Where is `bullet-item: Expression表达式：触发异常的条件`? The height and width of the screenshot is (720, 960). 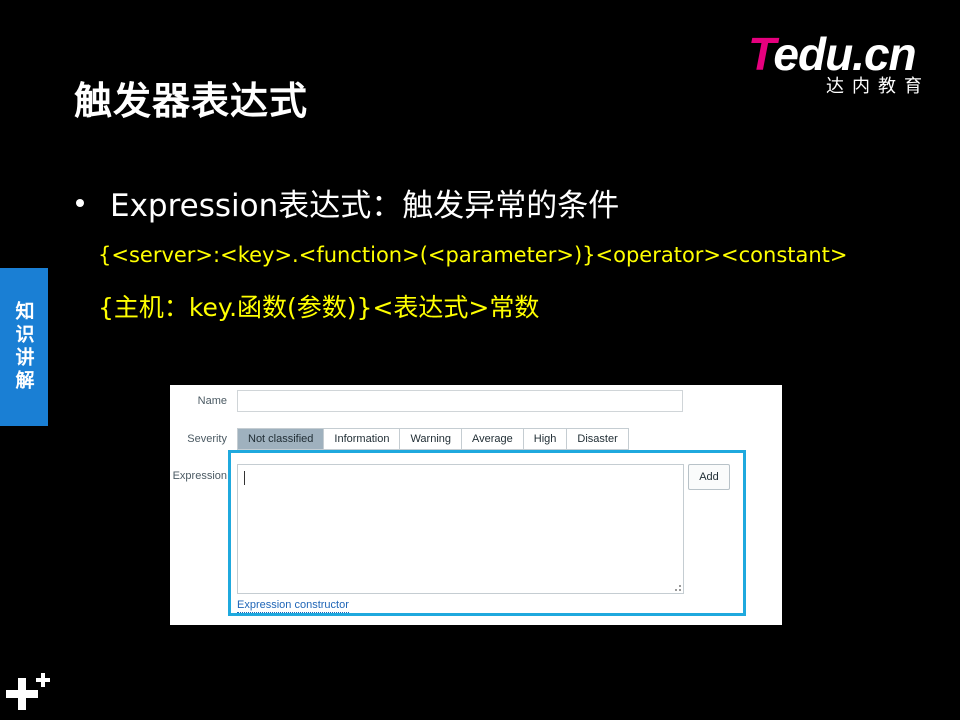 bullet-item: Expression表达式：触发异常的条件 is located at coordinates (347, 202).